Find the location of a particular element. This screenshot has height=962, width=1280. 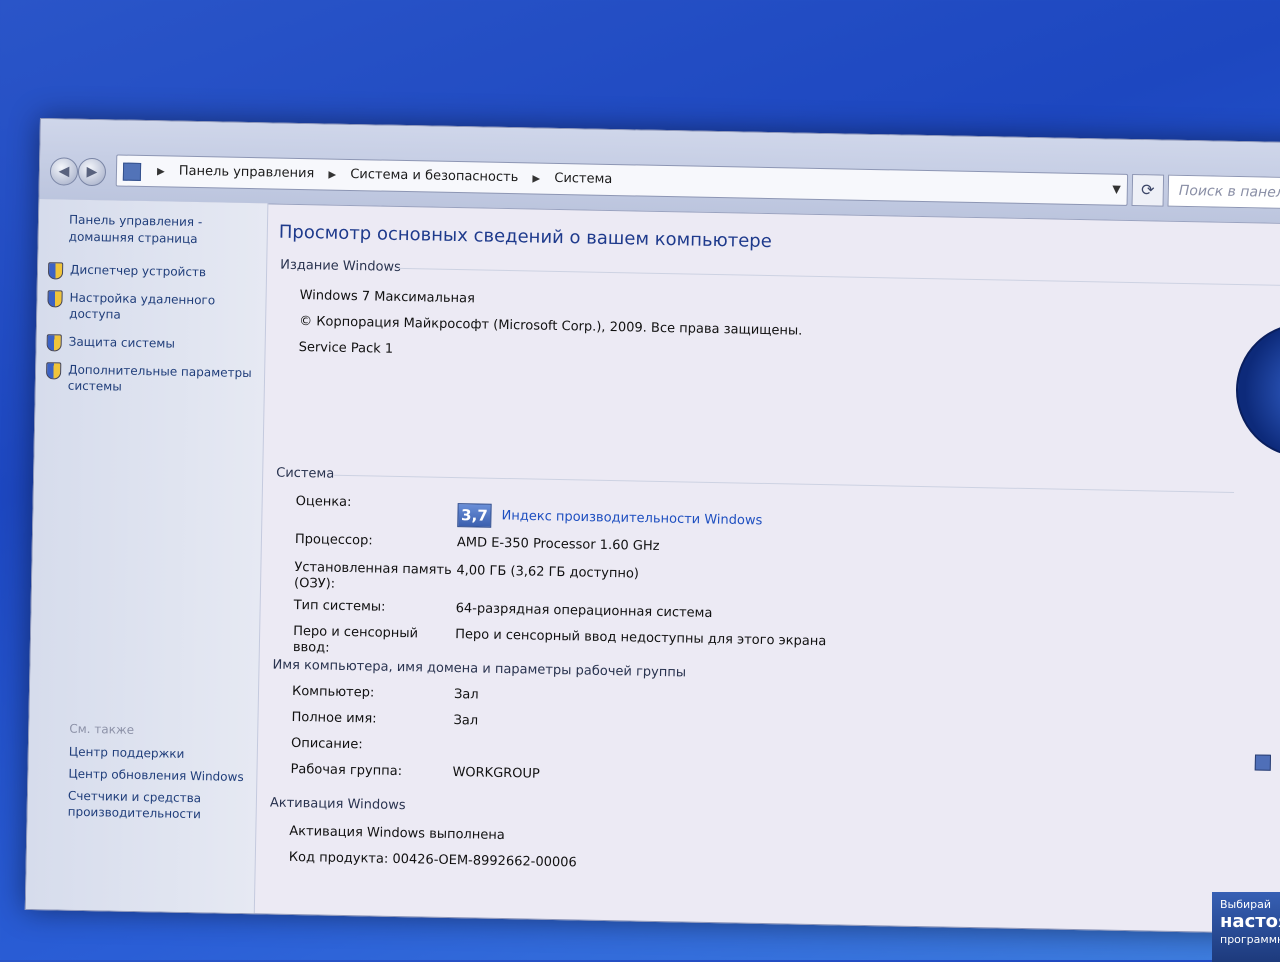

sidebar-item-label: Дополнительные параметры системы is located at coordinates (159, 378).